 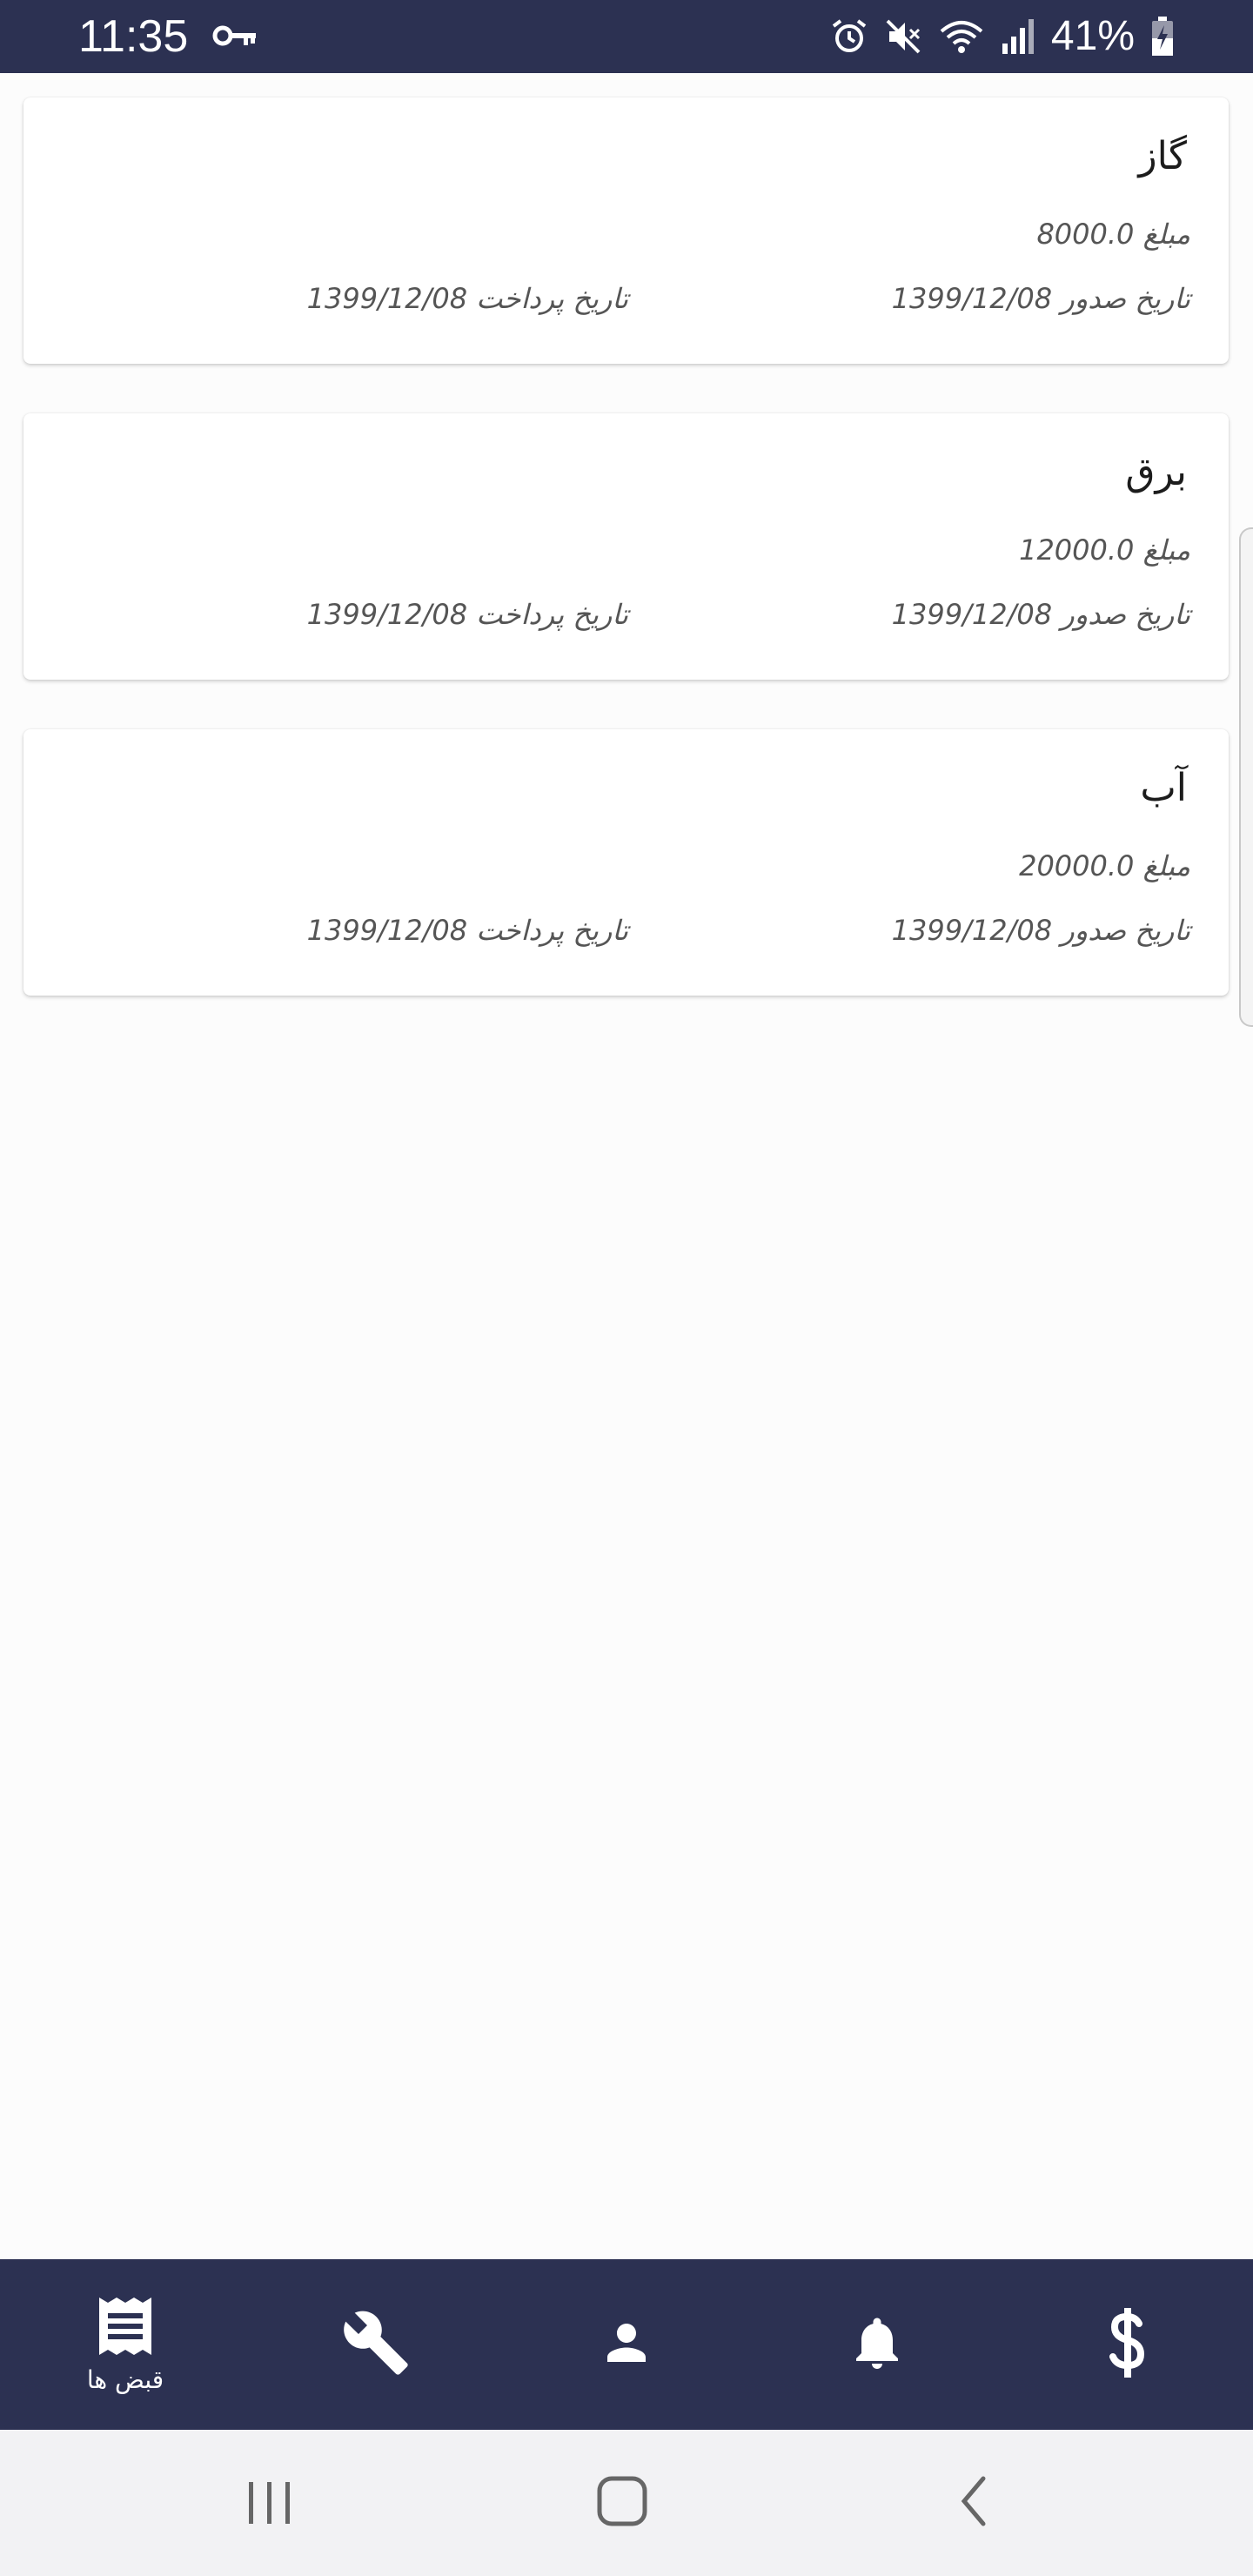 I want to click on wifi-icon, so click(x=962, y=37).